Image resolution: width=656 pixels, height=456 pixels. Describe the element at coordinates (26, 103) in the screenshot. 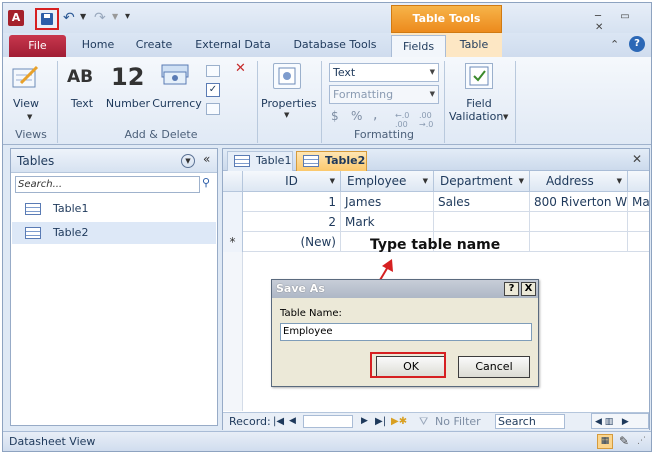

I see `view-button: View` at that location.